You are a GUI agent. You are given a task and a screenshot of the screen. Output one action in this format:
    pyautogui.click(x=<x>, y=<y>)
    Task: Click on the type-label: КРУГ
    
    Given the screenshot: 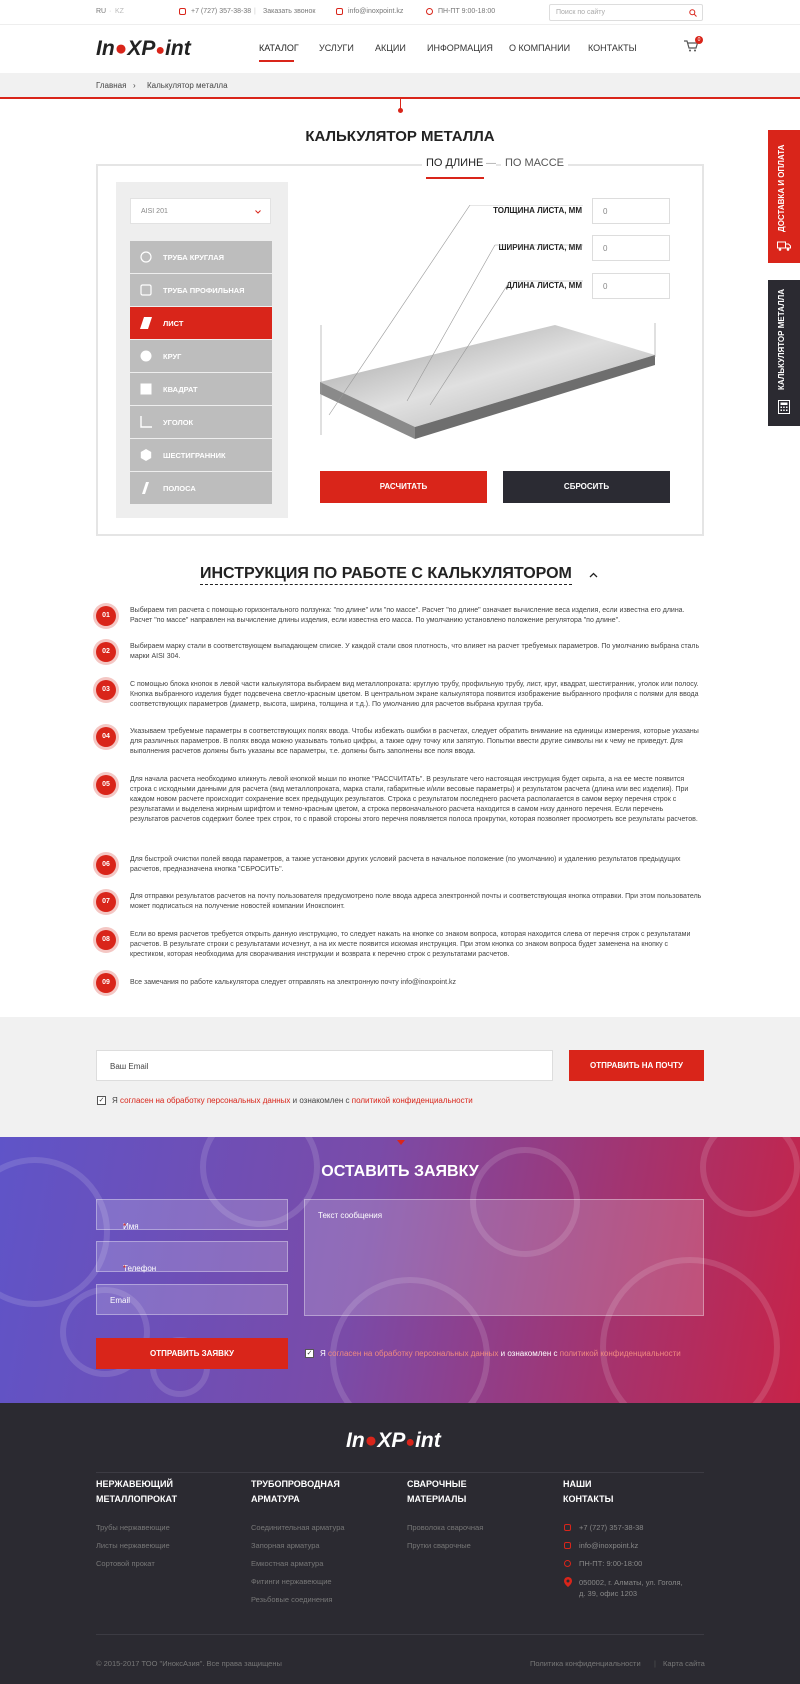 What is the action you would take?
    pyautogui.click(x=172, y=356)
    